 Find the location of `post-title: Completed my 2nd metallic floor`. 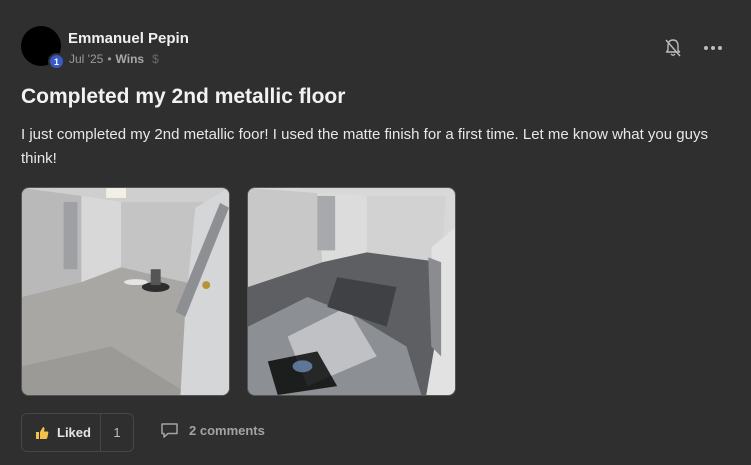

post-title: Completed my 2nd metallic floor is located at coordinates (183, 96).